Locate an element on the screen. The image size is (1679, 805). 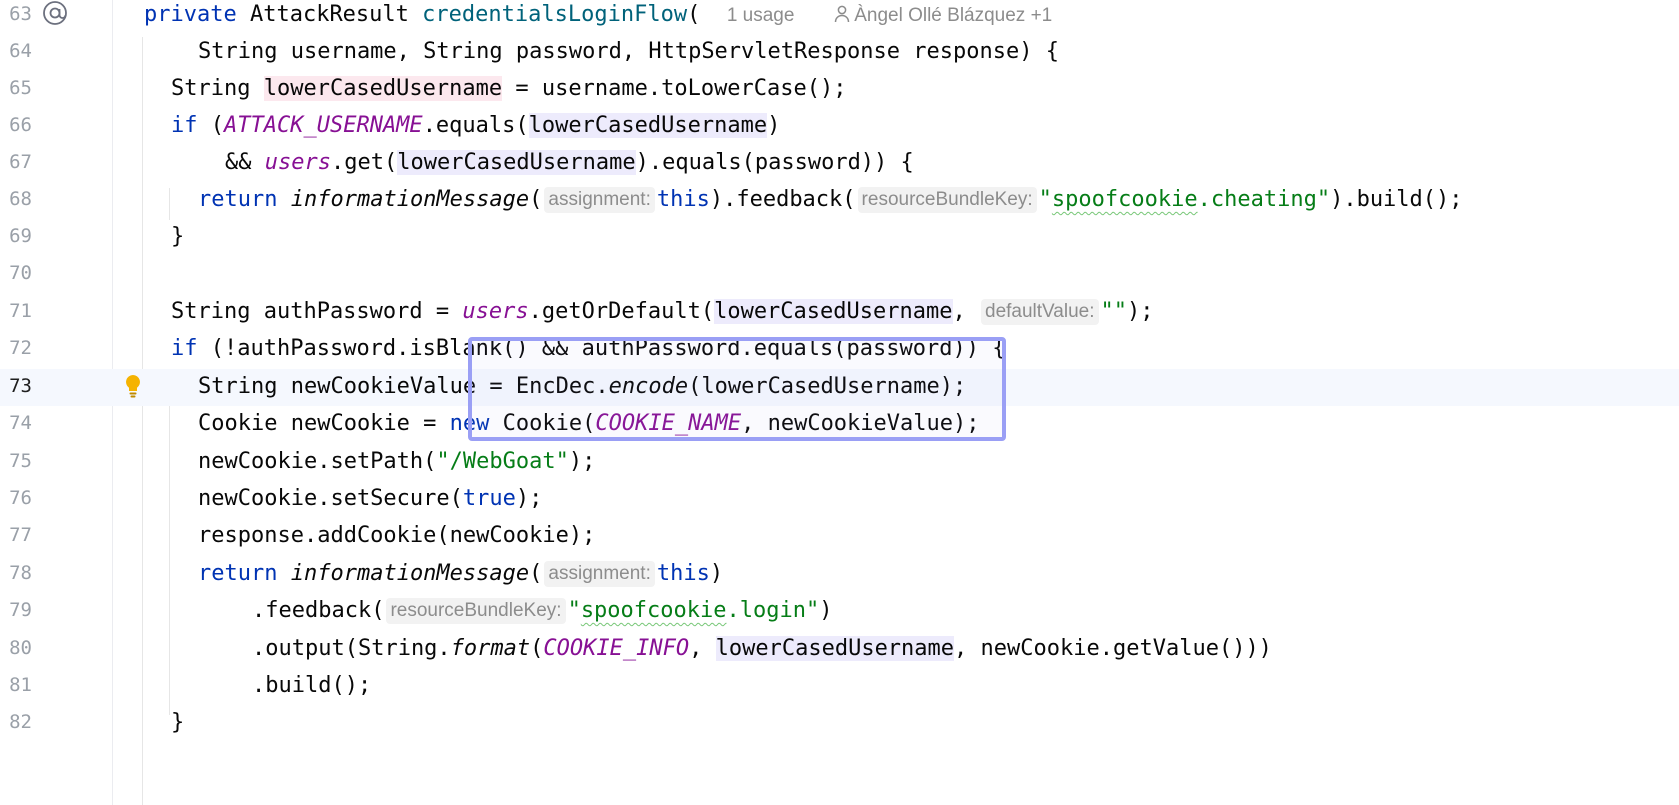
line-number: 82 is located at coordinates (16, 722).